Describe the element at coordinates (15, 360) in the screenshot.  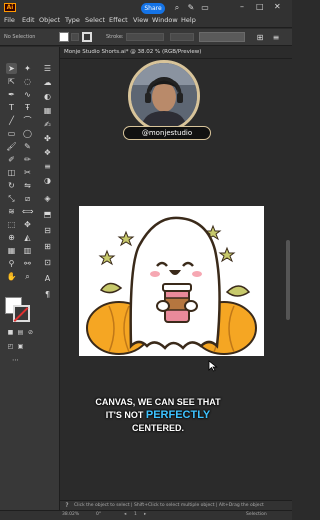
I see `edit-toolbar-icon: ⋯` at that location.